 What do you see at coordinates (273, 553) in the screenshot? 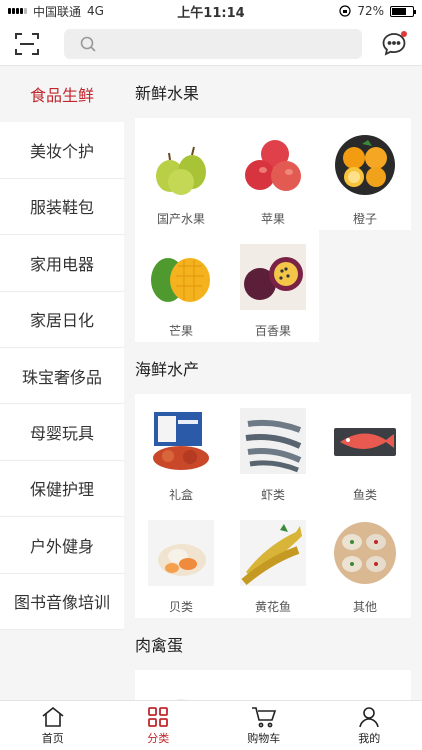
I see `yellow-croaker-icon` at bounding box center [273, 553].